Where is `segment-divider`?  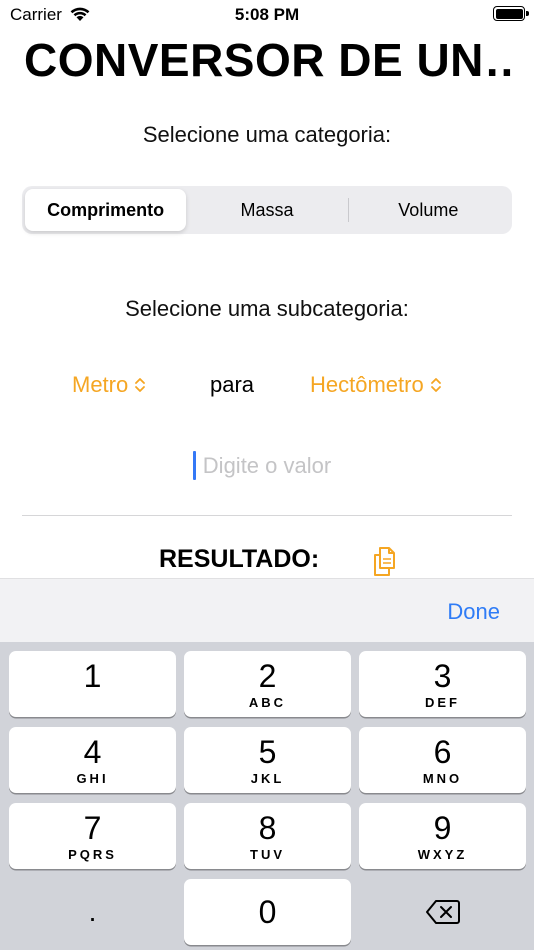
segment-divider is located at coordinates (348, 210).